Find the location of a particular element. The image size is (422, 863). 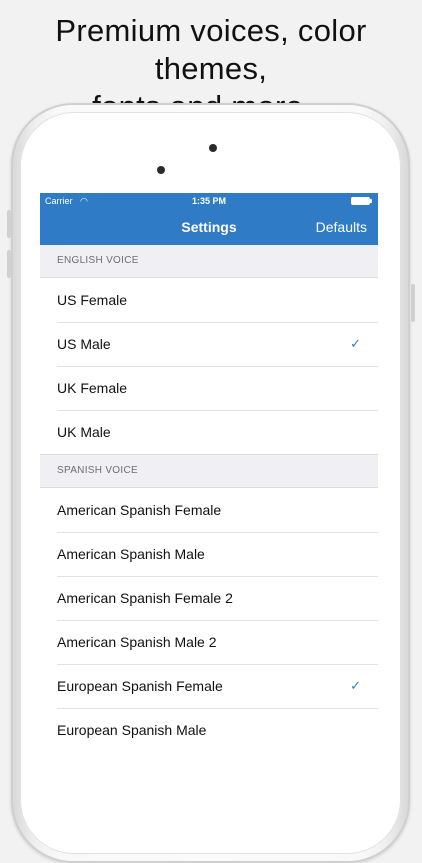

voice-option-label: European Spanish Male is located at coordinates (132, 730).